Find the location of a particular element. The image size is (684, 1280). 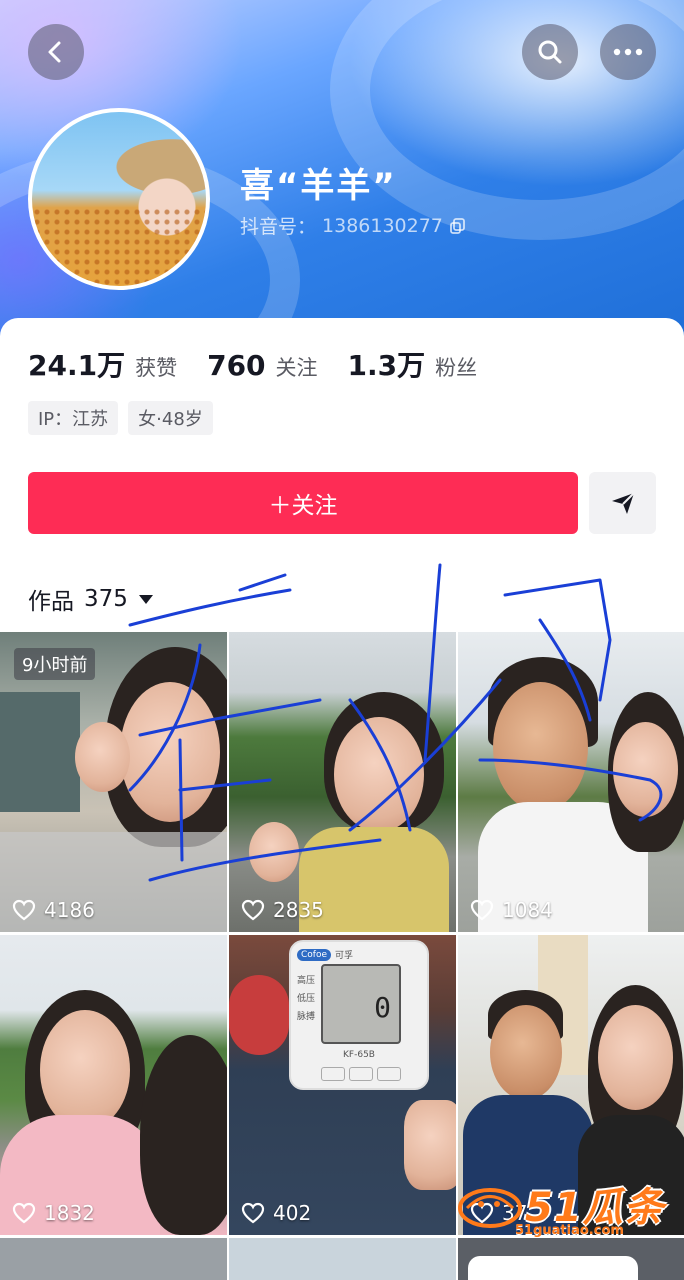

bg-window is located at coordinates (40, 752).